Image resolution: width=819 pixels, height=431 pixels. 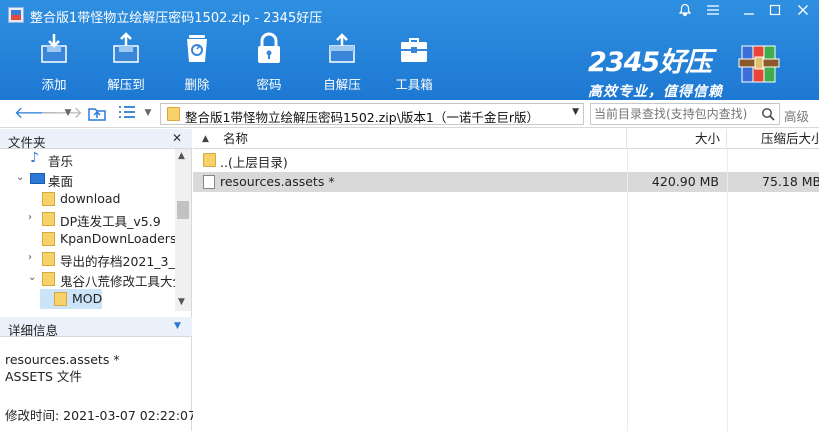 I want to click on brand-logo-text: 2345好压, so click(x=650, y=62).